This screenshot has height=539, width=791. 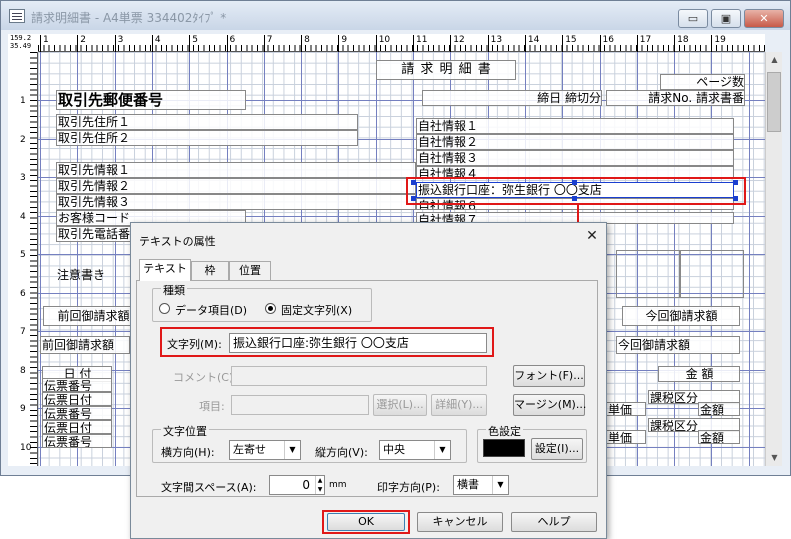 What do you see at coordinates (93, 316) in the screenshot?
I see `prev-billing-header: 前回御請求額` at bounding box center [93, 316].